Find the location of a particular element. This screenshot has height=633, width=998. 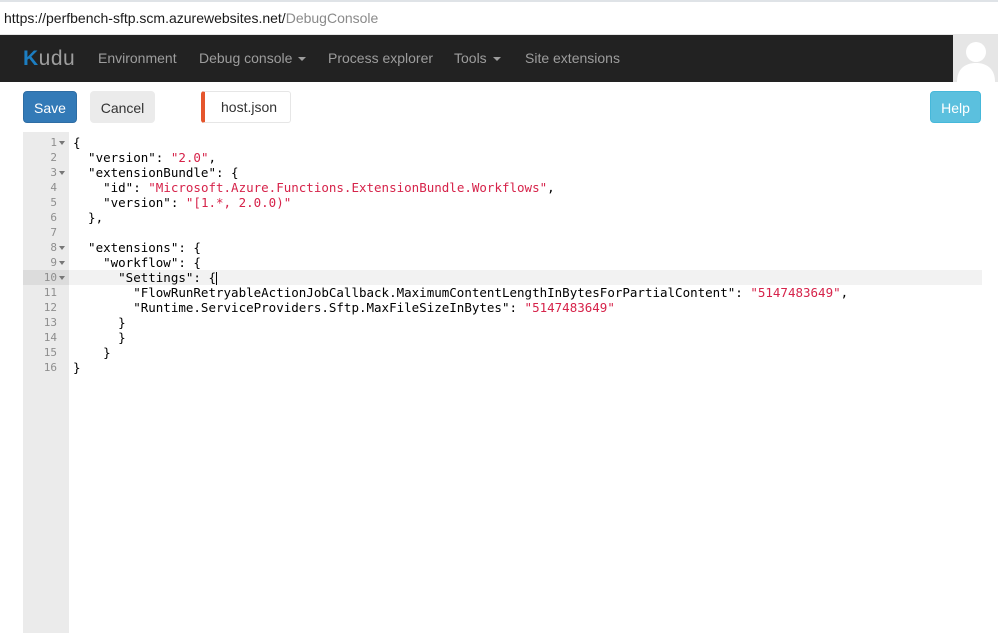

code-line: "extensions": { is located at coordinates (137, 247).